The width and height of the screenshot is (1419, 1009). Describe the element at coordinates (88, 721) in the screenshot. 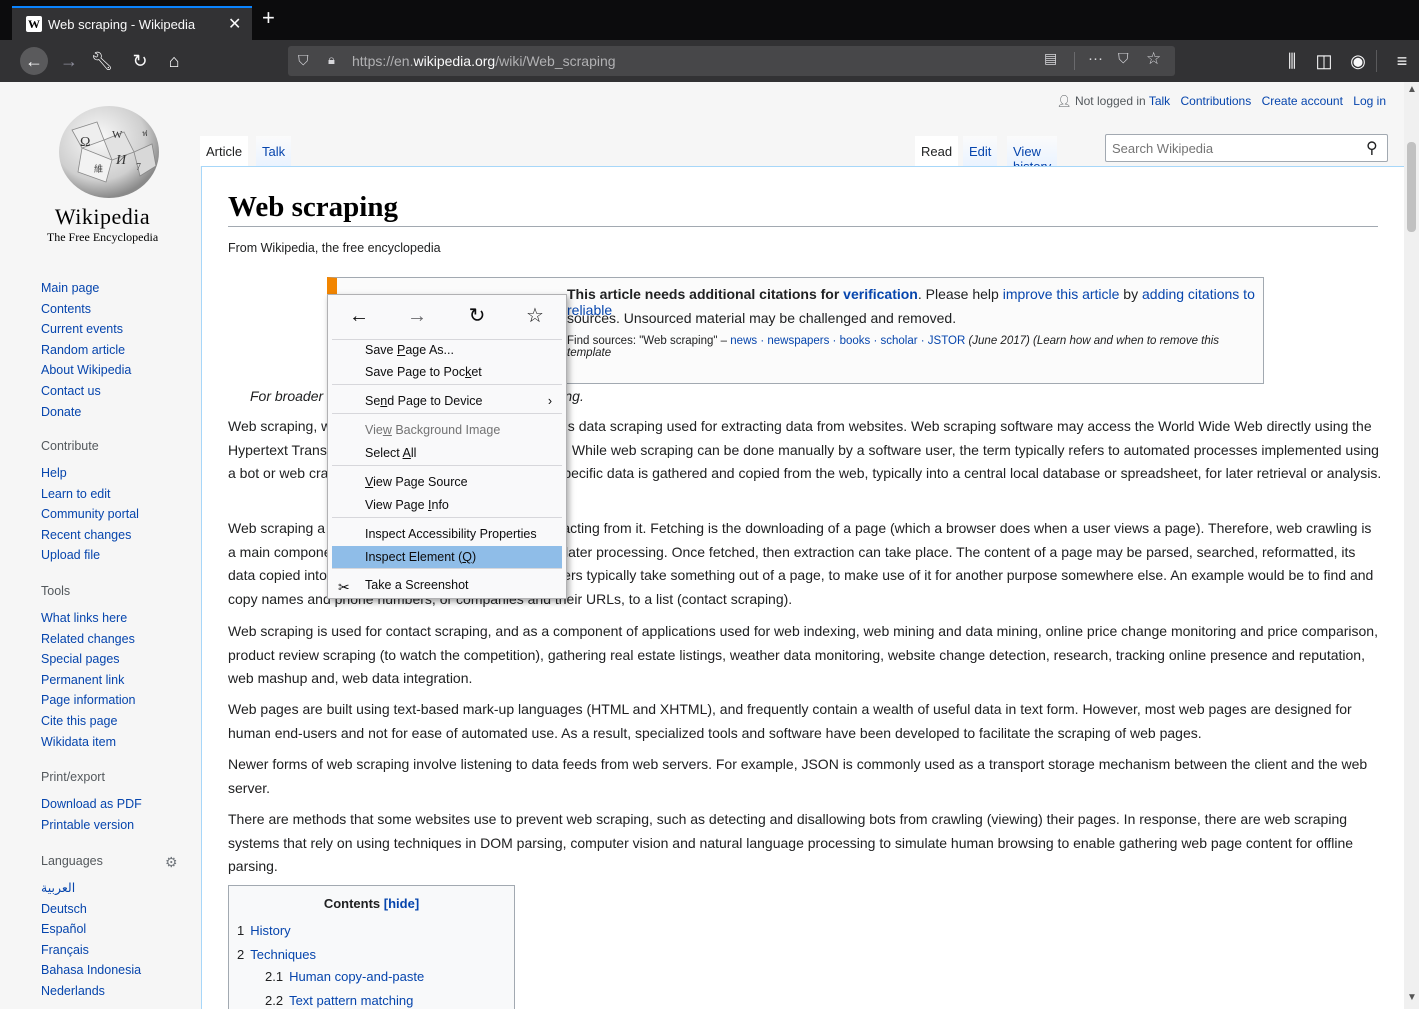

I see `nav-cite-this-page: Cite this page` at that location.